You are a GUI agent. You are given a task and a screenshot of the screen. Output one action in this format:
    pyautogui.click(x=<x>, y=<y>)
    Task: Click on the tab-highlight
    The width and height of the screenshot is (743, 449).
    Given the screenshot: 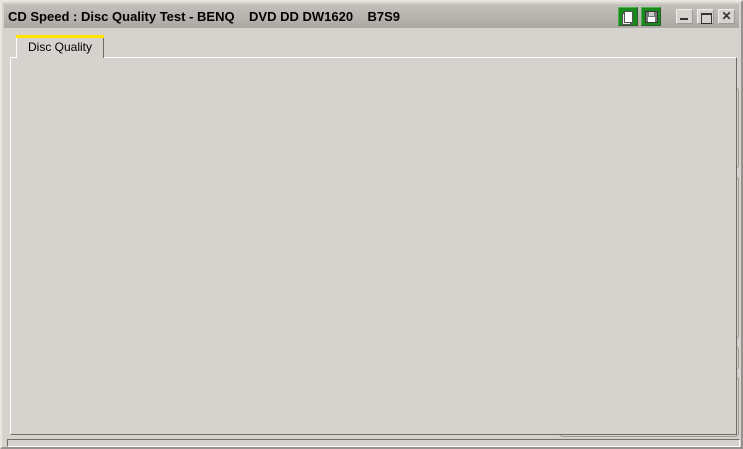 What is the action you would take?
    pyautogui.click(x=60, y=36)
    